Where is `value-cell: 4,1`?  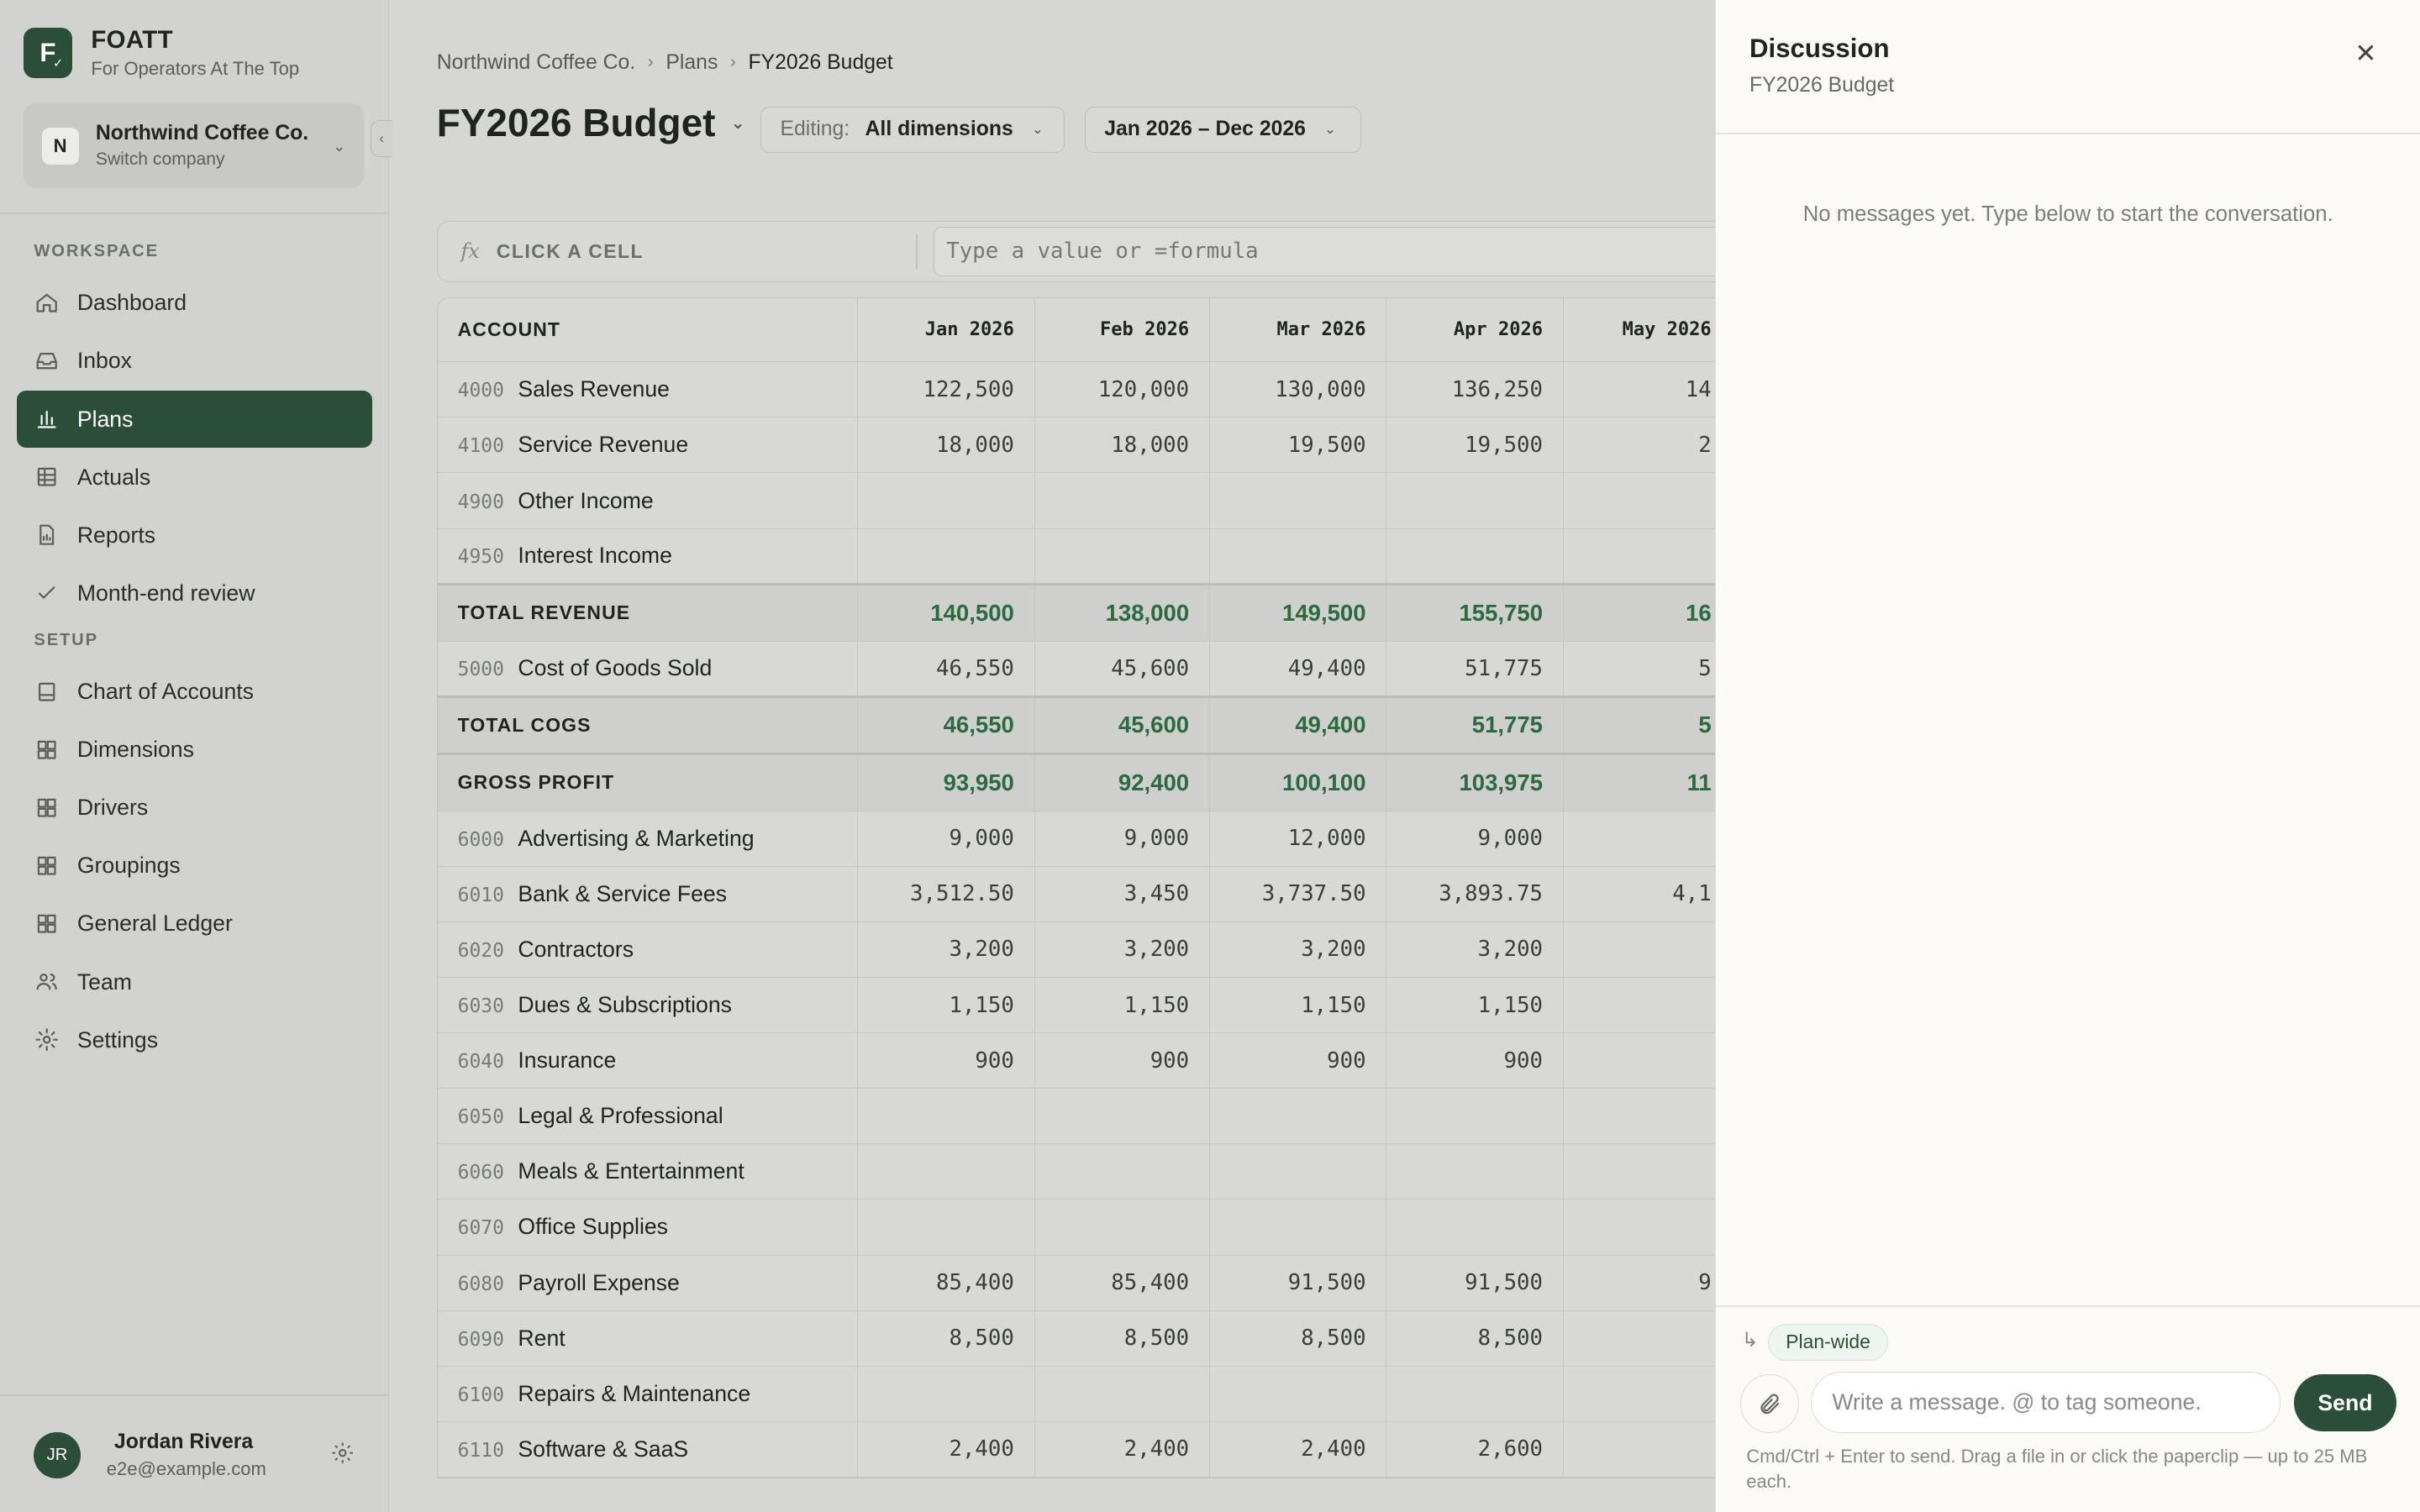 value-cell: 4,1 is located at coordinates (1648, 894).